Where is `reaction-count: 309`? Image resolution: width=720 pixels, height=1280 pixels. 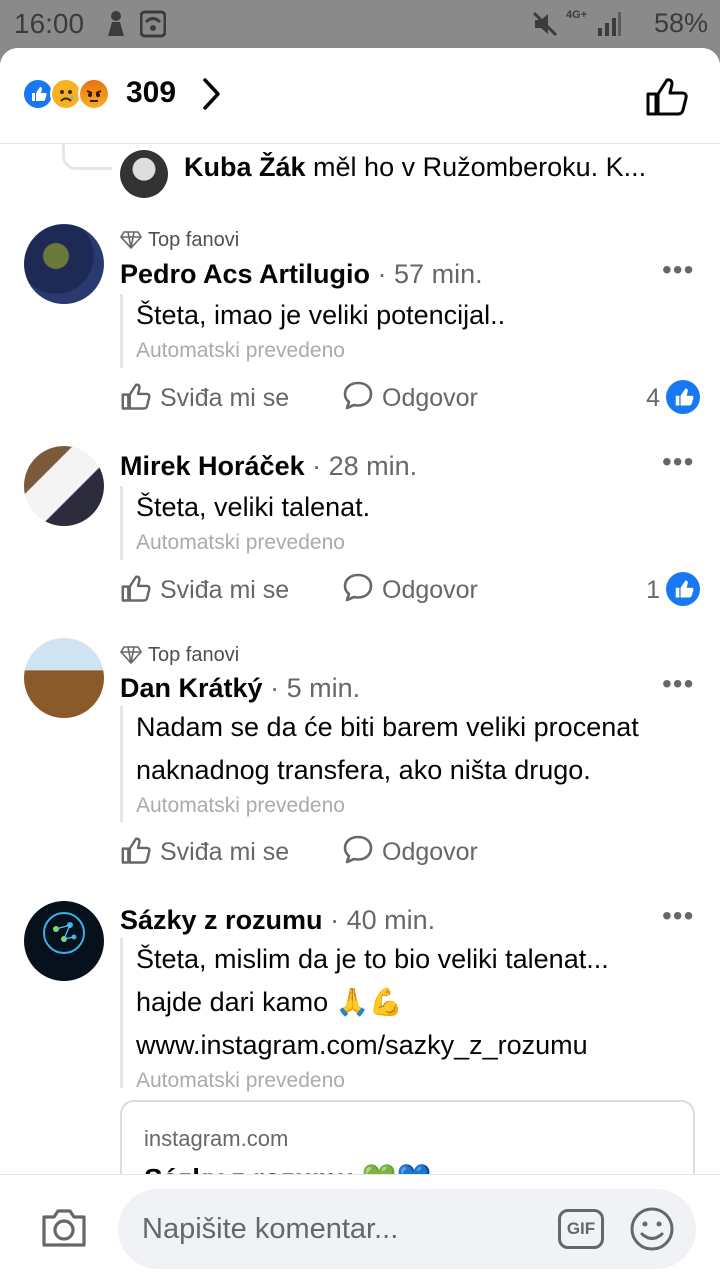
reaction-count: 309 is located at coordinates (151, 93).